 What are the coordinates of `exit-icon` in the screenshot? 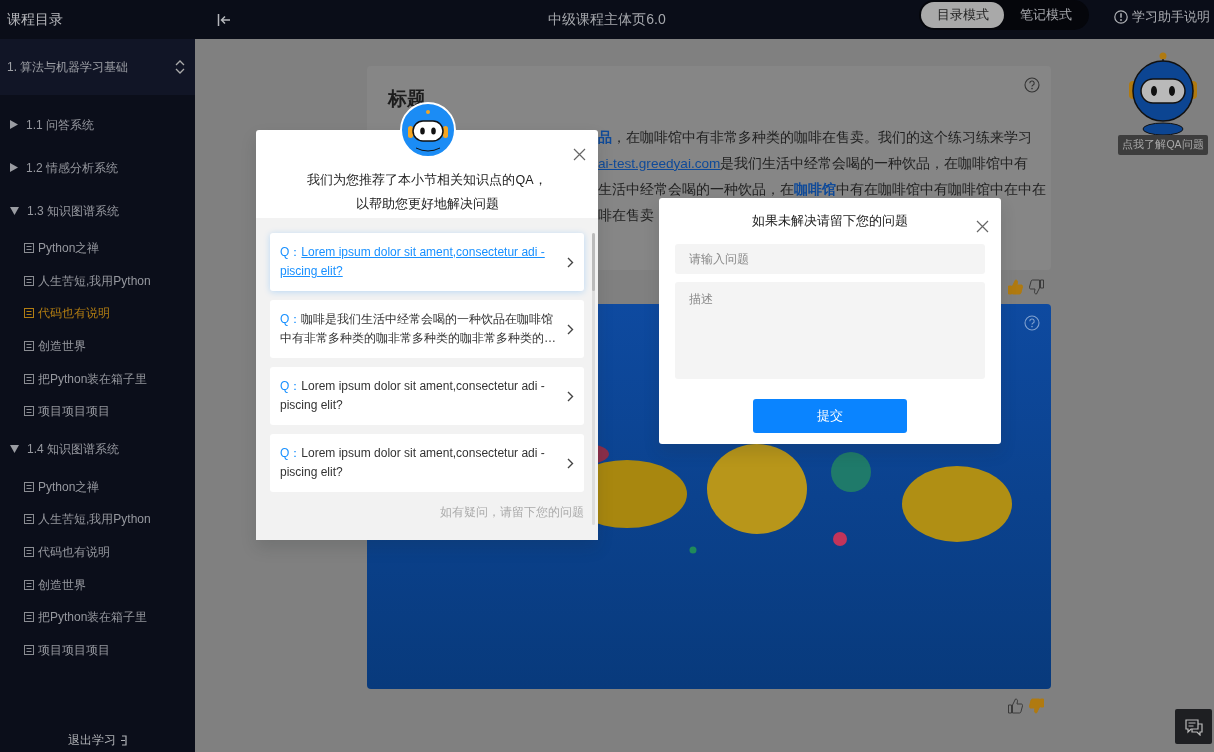 It's located at (123, 740).